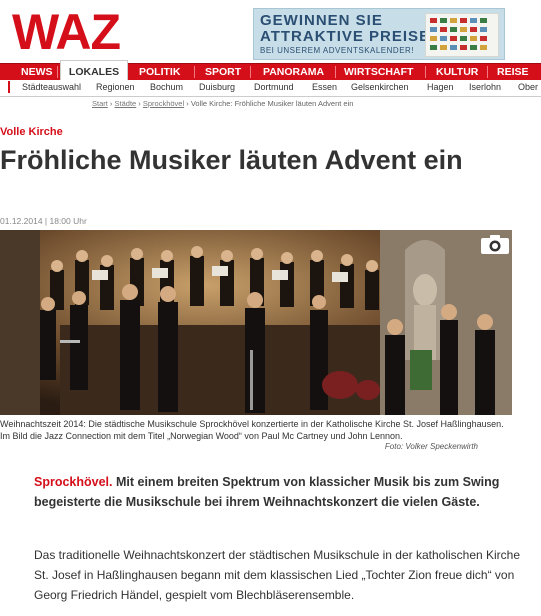 This screenshot has height=616, width=541. Describe the element at coordinates (163, 103) in the screenshot. I see `breadcrumb-sprockhoevel: Sprockhövel` at that location.